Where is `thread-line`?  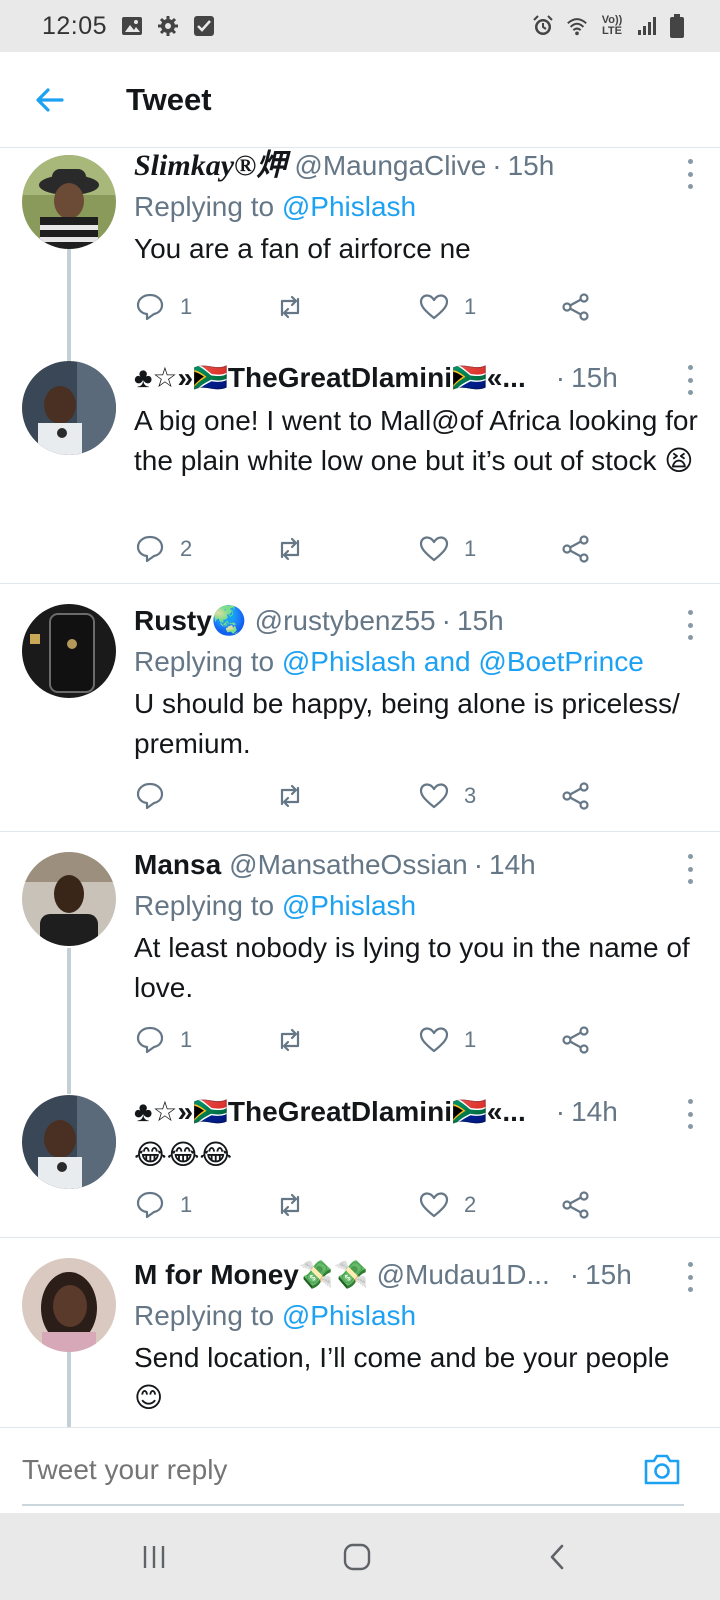 thread-line is located at coordinates (69, 1388).